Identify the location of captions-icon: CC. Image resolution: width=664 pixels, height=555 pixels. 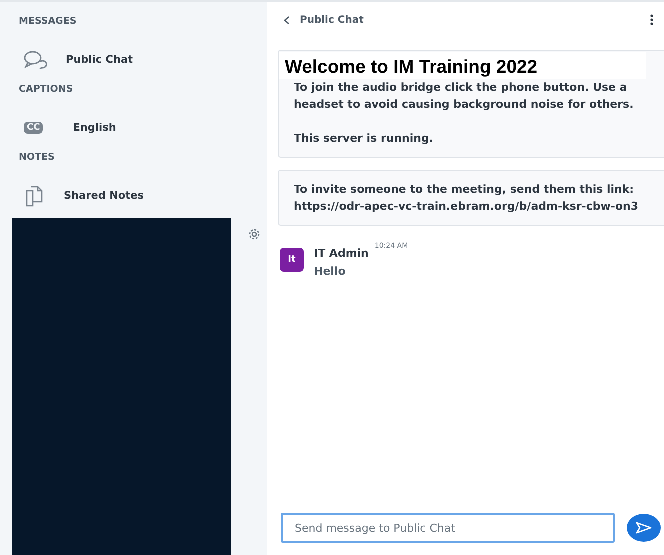
(34, 128).